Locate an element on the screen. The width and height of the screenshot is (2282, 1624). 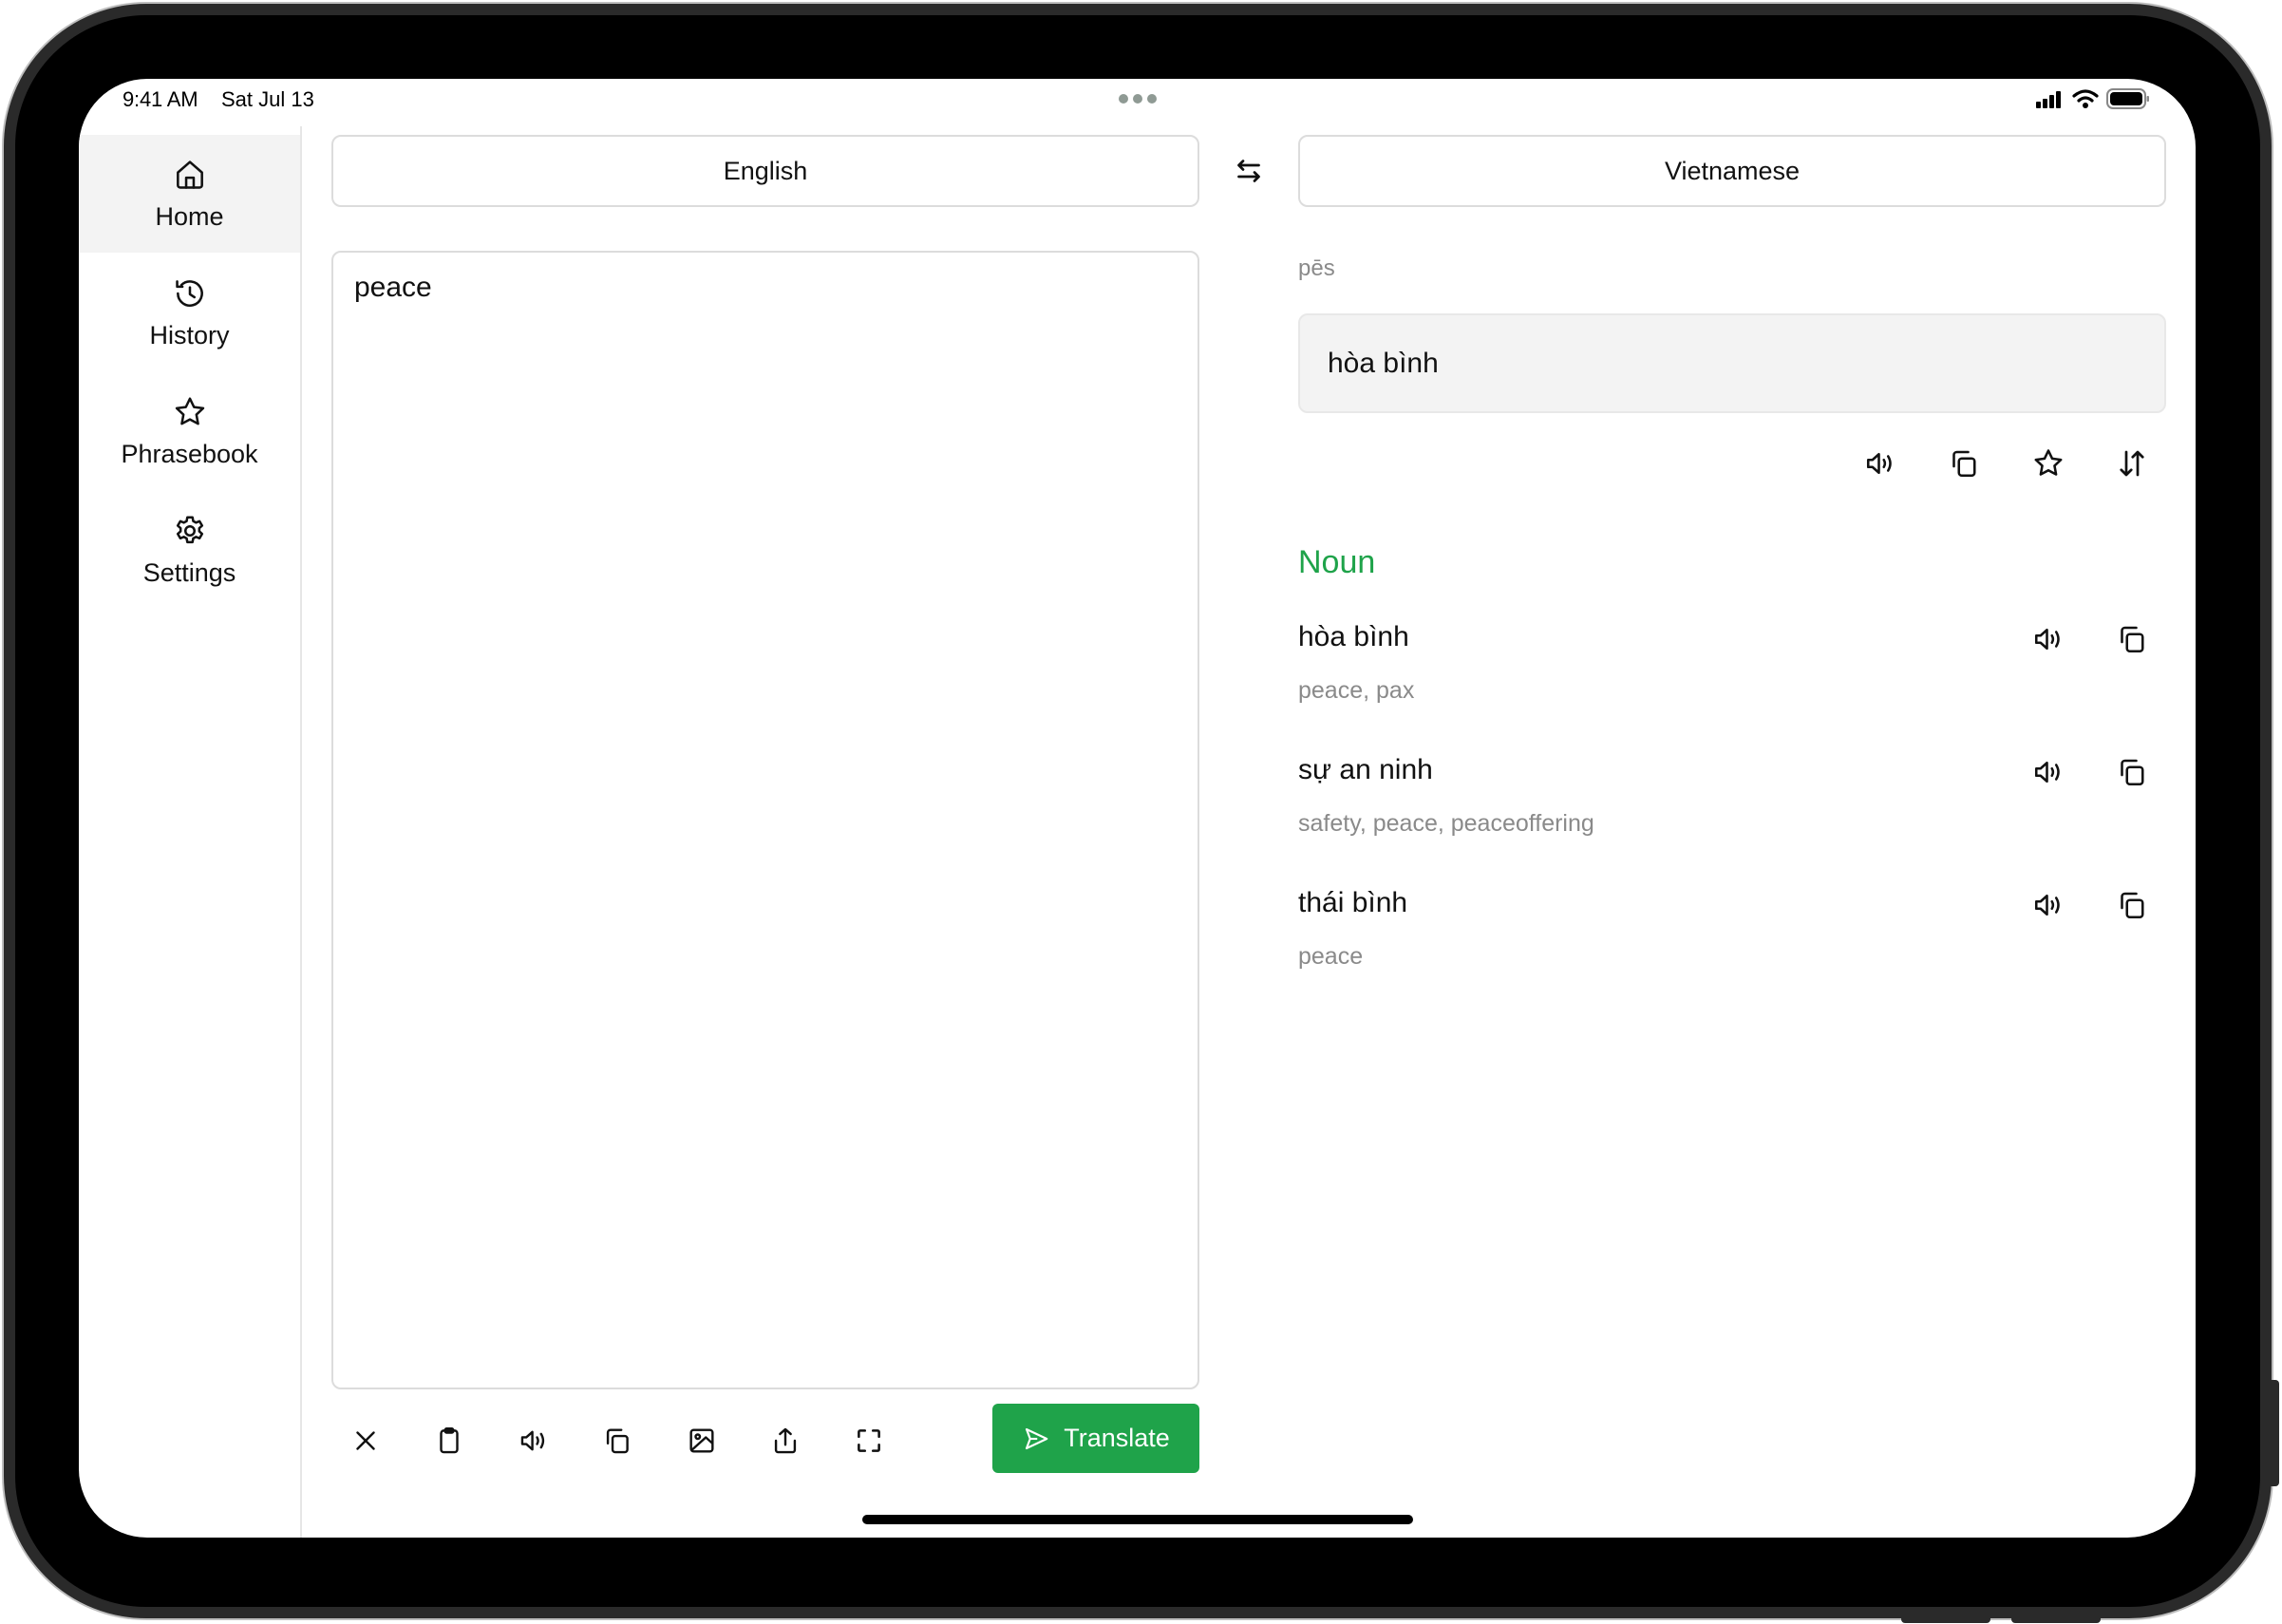
send-icon is located at coordinates (1037, 1438).